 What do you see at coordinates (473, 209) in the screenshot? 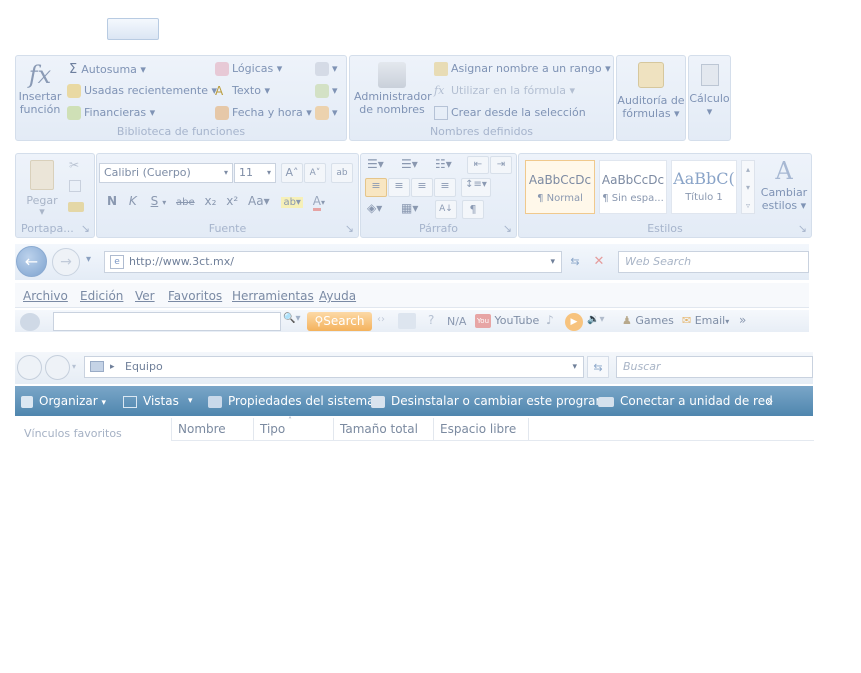
I see `pilcrow-icon: ¶` at bounding box center [473, 209].